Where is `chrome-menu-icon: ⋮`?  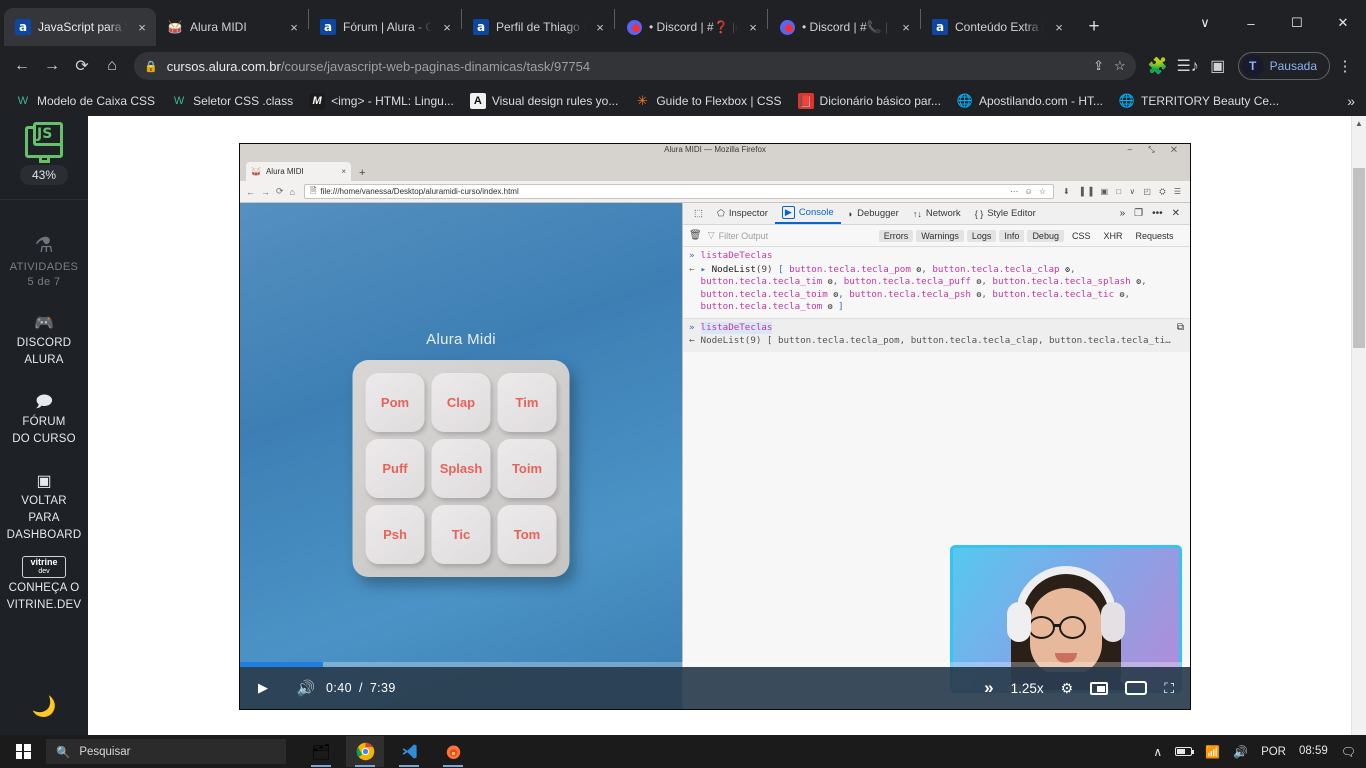 chrome-menu-icon: ⋮ is located at coordinates (1345, 66).